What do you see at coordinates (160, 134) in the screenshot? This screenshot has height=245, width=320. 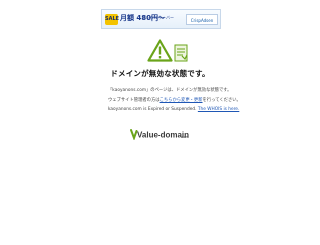 I see `value-domain-logo: Value-domain .com` at bounding box center [160, 134].